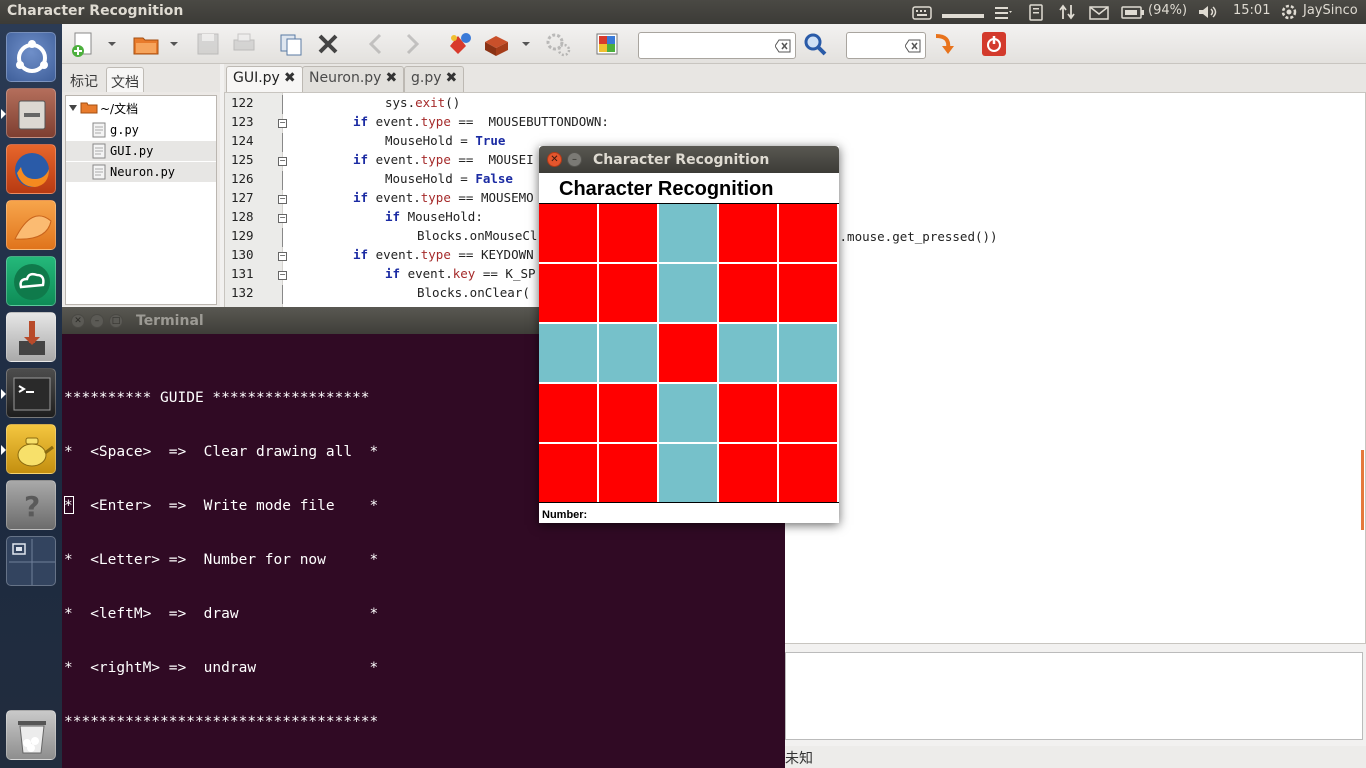  Describe the element at coordinates (73, 108) in the screenshot. I see `expander-icon` at that location.